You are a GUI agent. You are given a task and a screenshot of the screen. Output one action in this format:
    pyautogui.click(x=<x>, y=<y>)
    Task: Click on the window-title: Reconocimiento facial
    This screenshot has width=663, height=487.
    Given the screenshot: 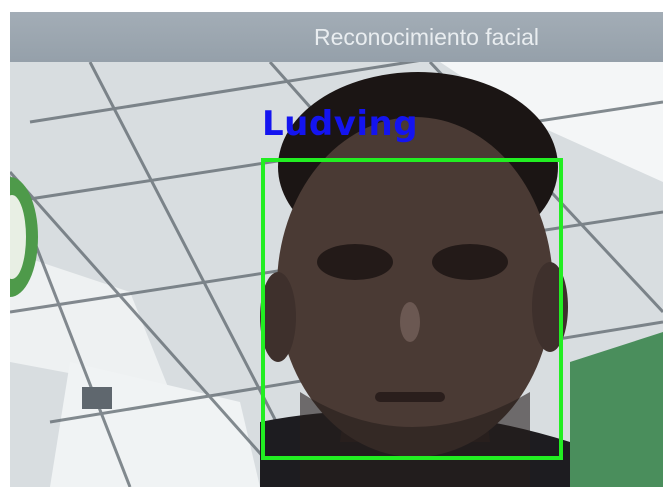 What is the action you would take?
    pyautogui.click(x=336, y=37)
    